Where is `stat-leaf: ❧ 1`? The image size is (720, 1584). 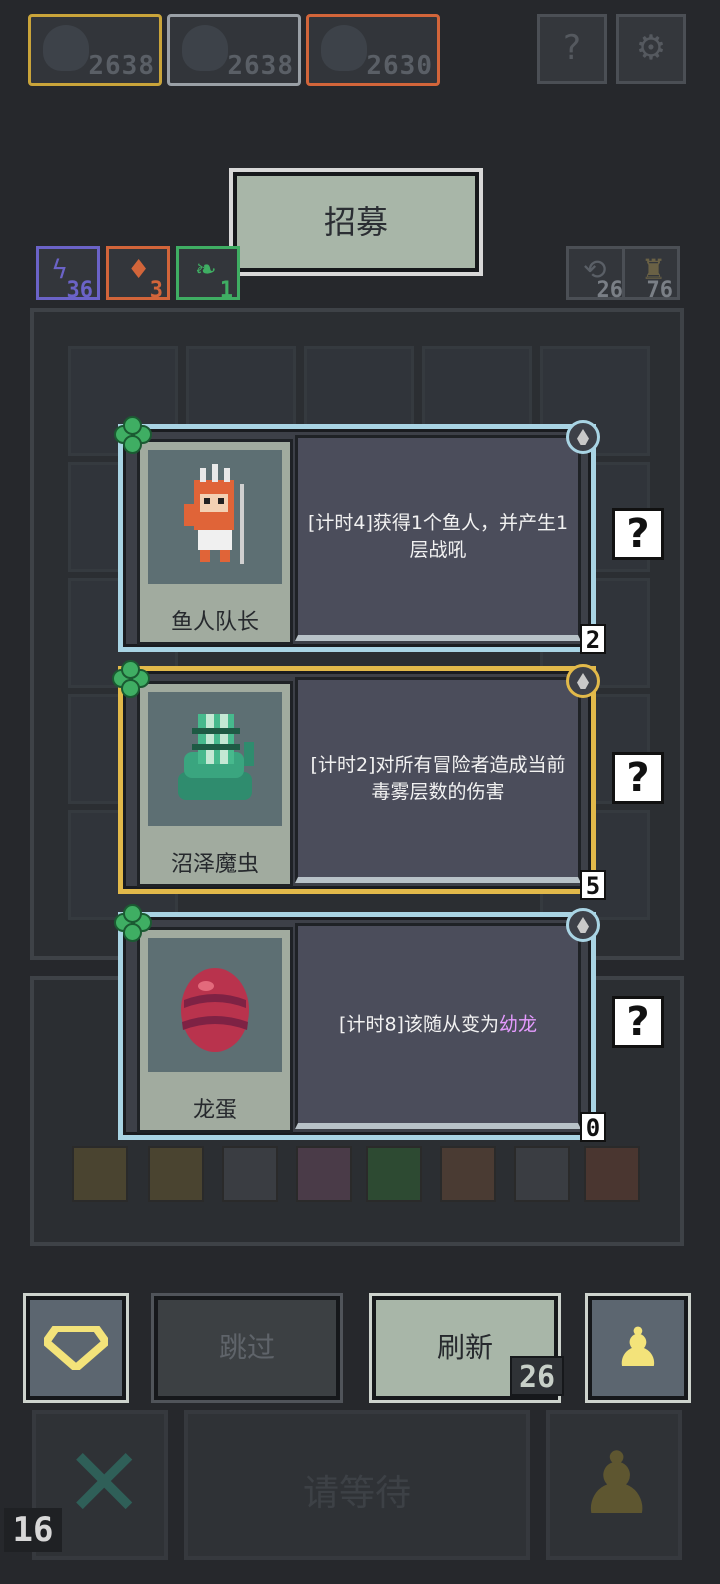
stat-leaf: ❧ 1 is located at coordinates (208, 274).